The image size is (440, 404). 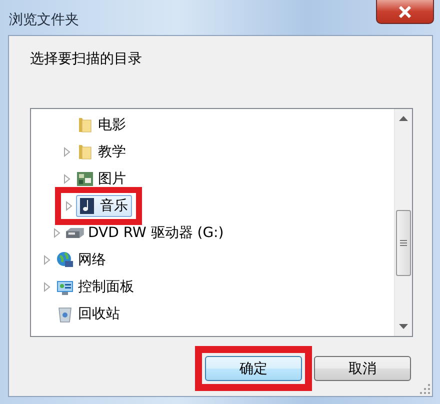 I want to click on close-icon, so click(x=405, y=12).